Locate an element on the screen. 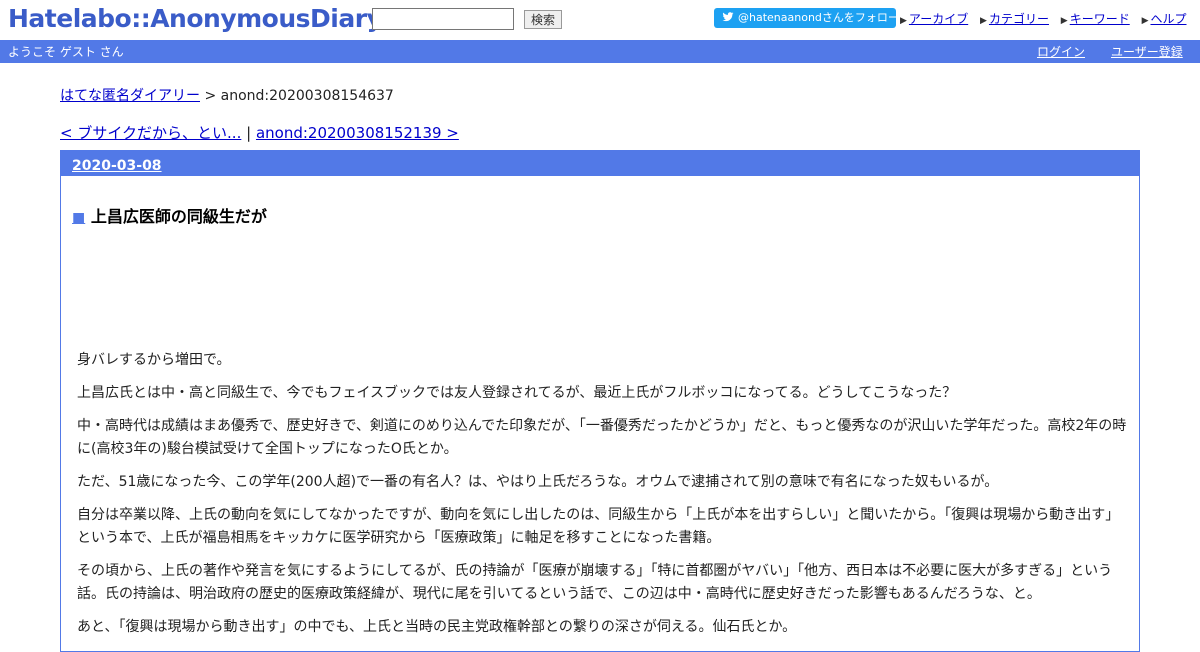  archive-link: アーカイブ is located at coordinates (938, 19).